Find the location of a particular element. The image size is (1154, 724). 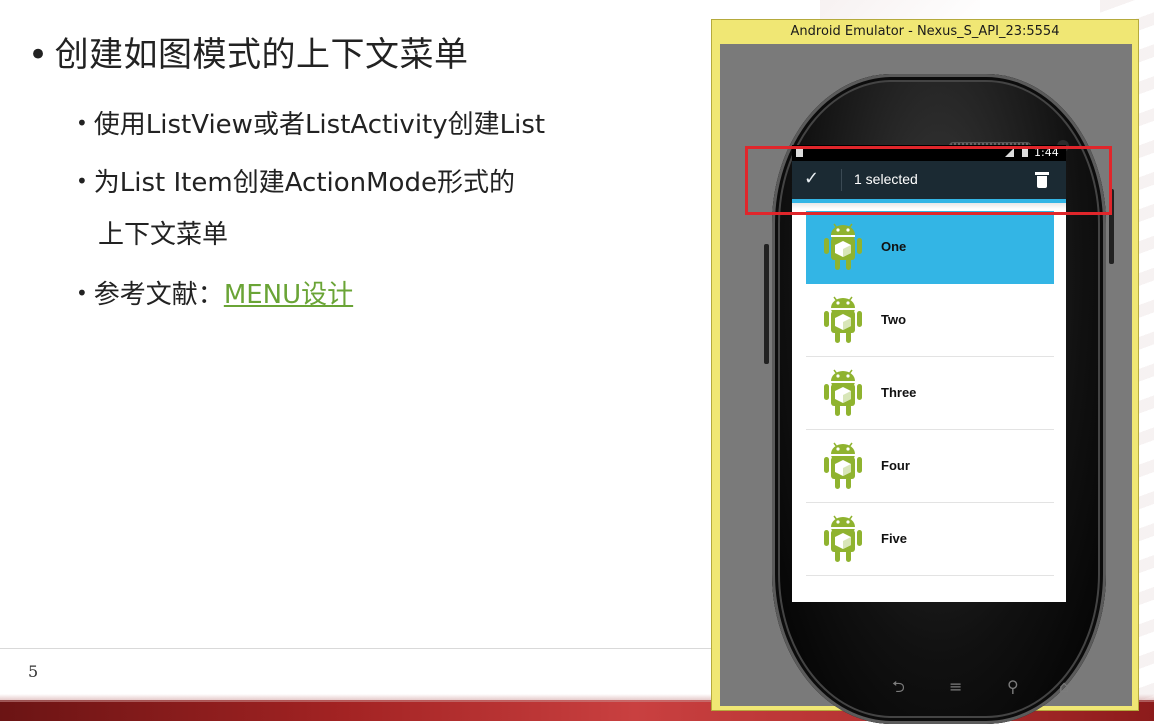

home-icon: ⌂ is located at coordinates (1064, 687).